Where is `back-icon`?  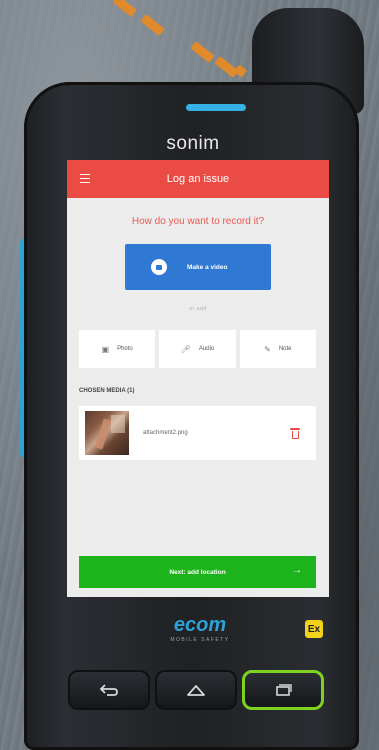
back-icon is located at coordinates (108, 690).